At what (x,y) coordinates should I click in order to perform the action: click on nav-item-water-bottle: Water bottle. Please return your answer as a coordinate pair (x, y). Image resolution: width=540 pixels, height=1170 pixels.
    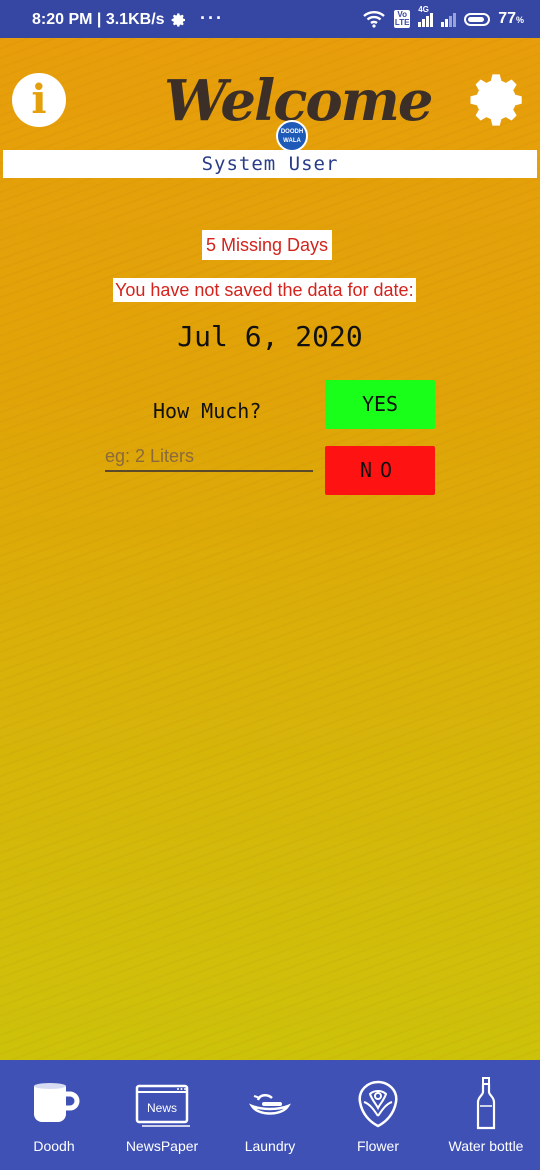
    Looking at the image, I should click on (486, 1115).